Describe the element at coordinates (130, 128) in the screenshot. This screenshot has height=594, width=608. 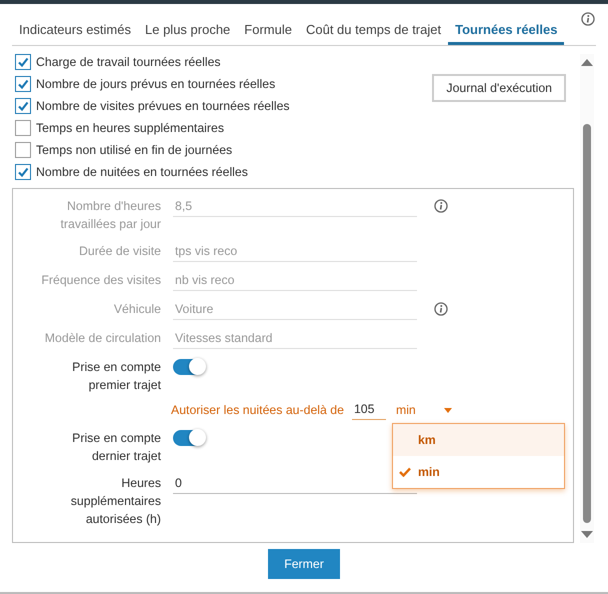
I see `checkbox-label: Temps en heures supplémentaires` at that location.